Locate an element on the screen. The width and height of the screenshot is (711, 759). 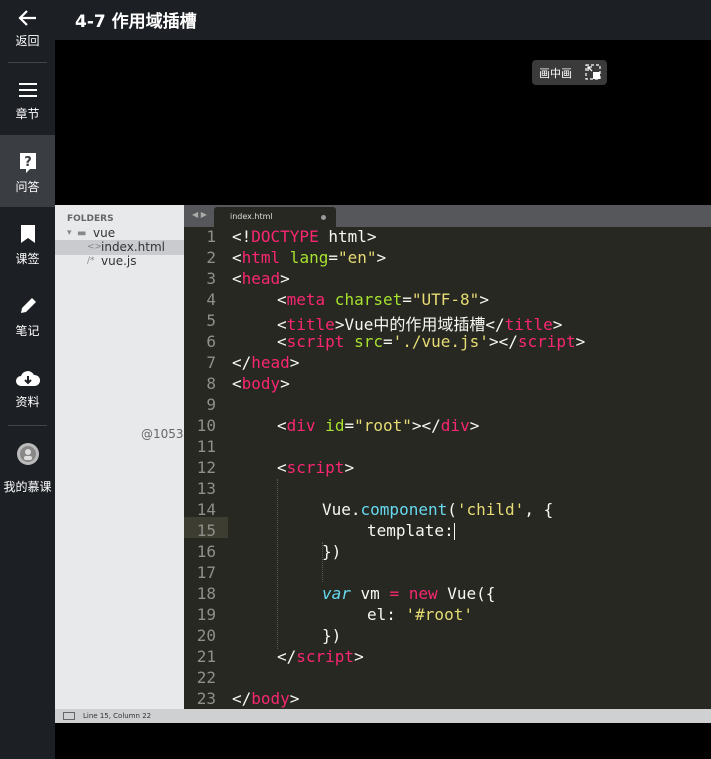
folders-heading: FOLDERS is located at coordinates (90, 219).